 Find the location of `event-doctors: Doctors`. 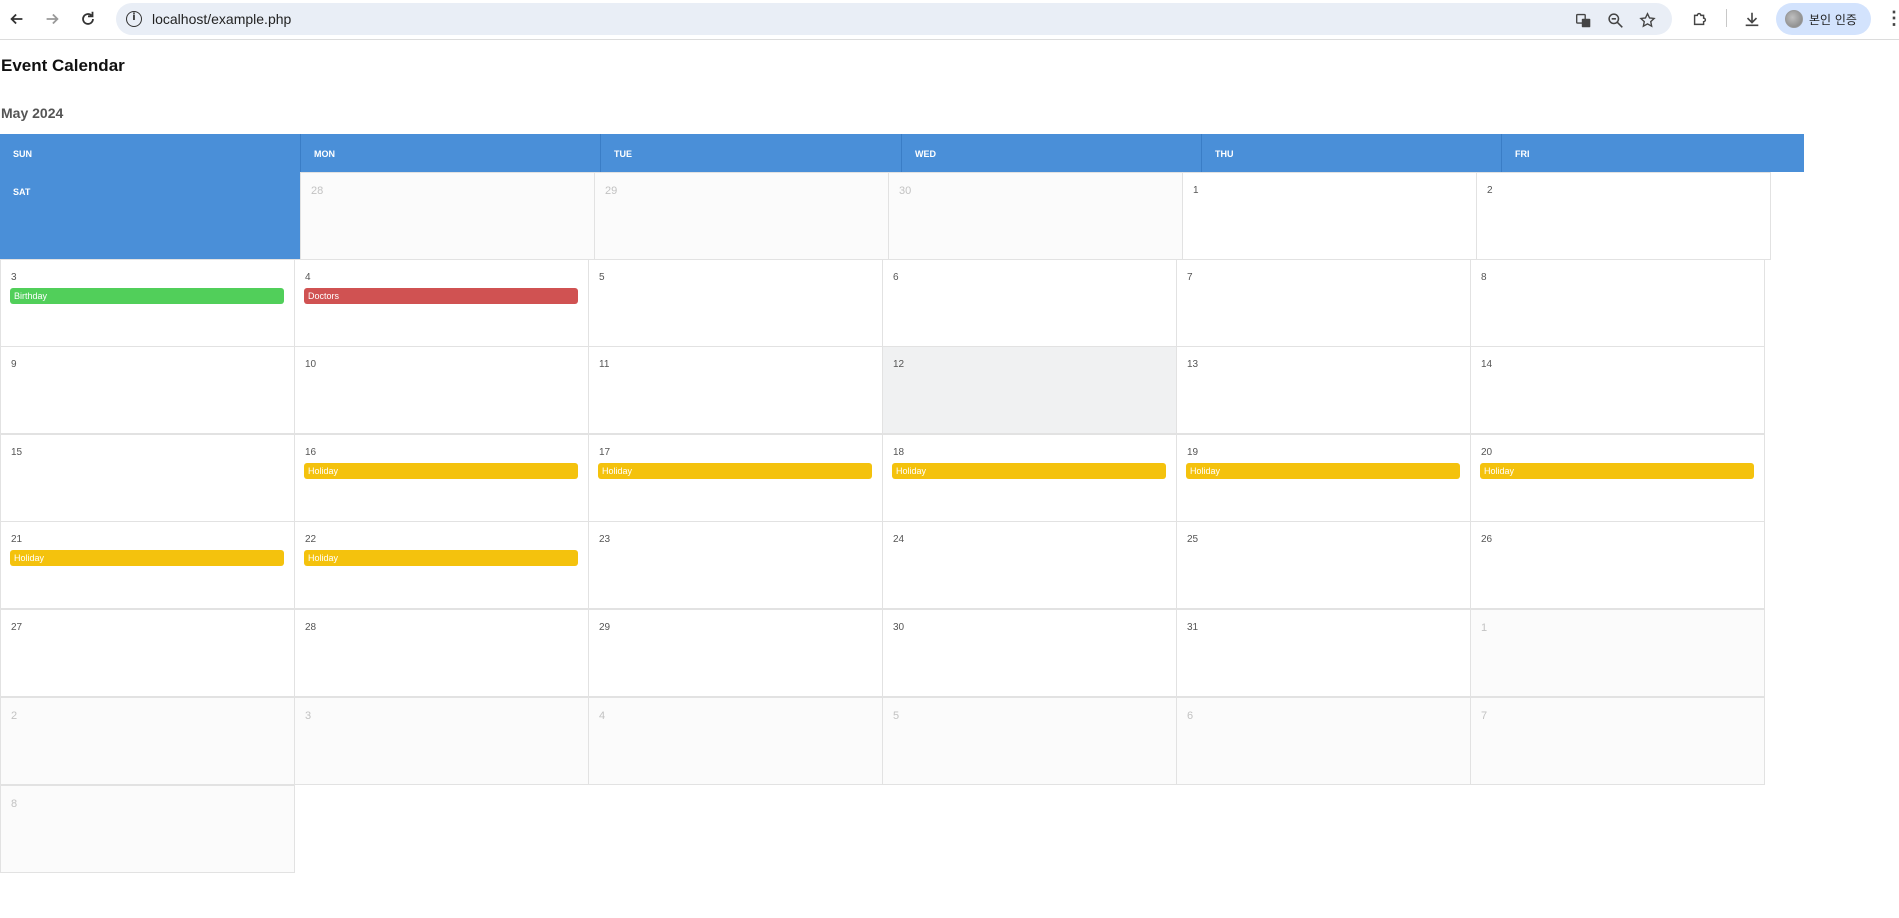

event-doctors: Doctors is located at coordinates (441, 296).